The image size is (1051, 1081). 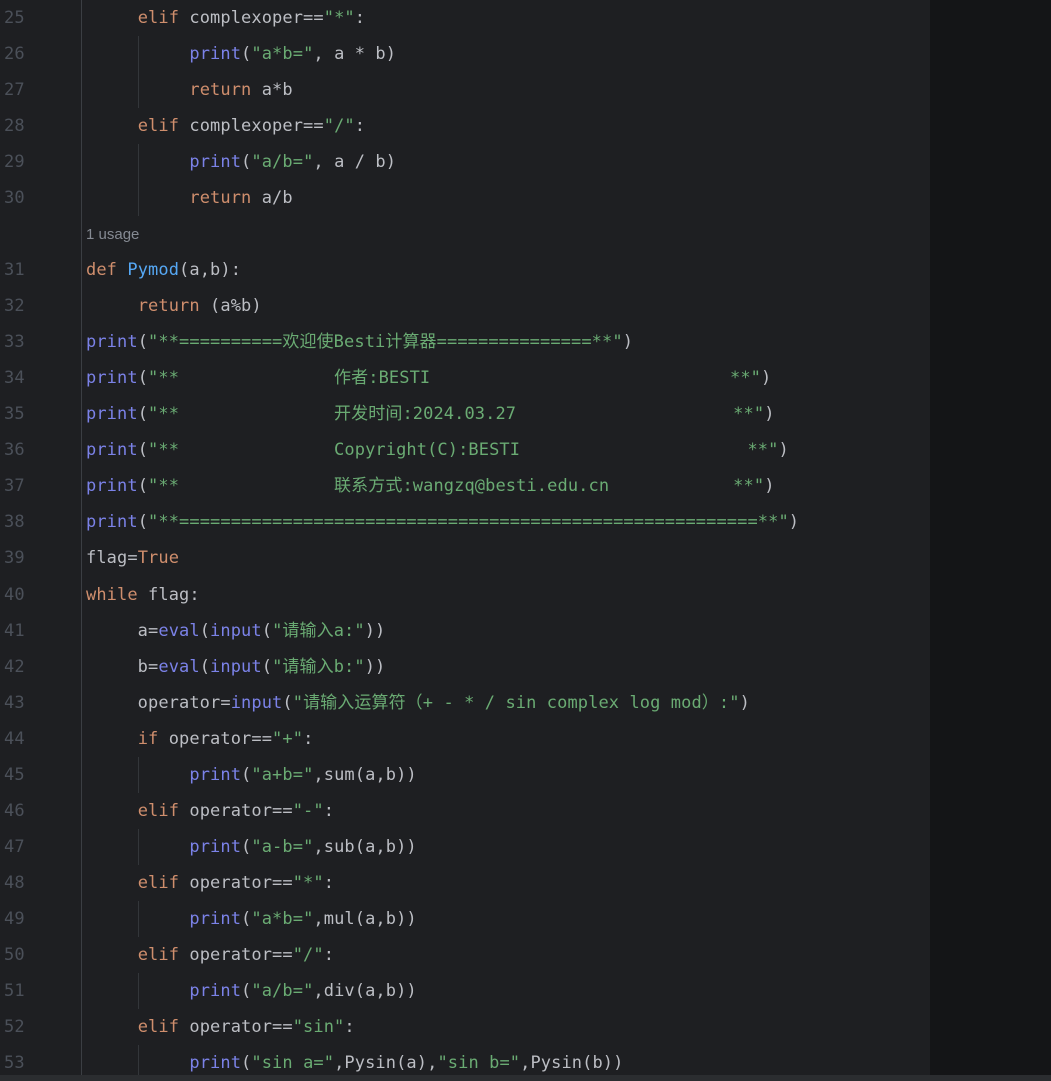 I want to click on code-line: return a/b, so click(x=506, y=198).